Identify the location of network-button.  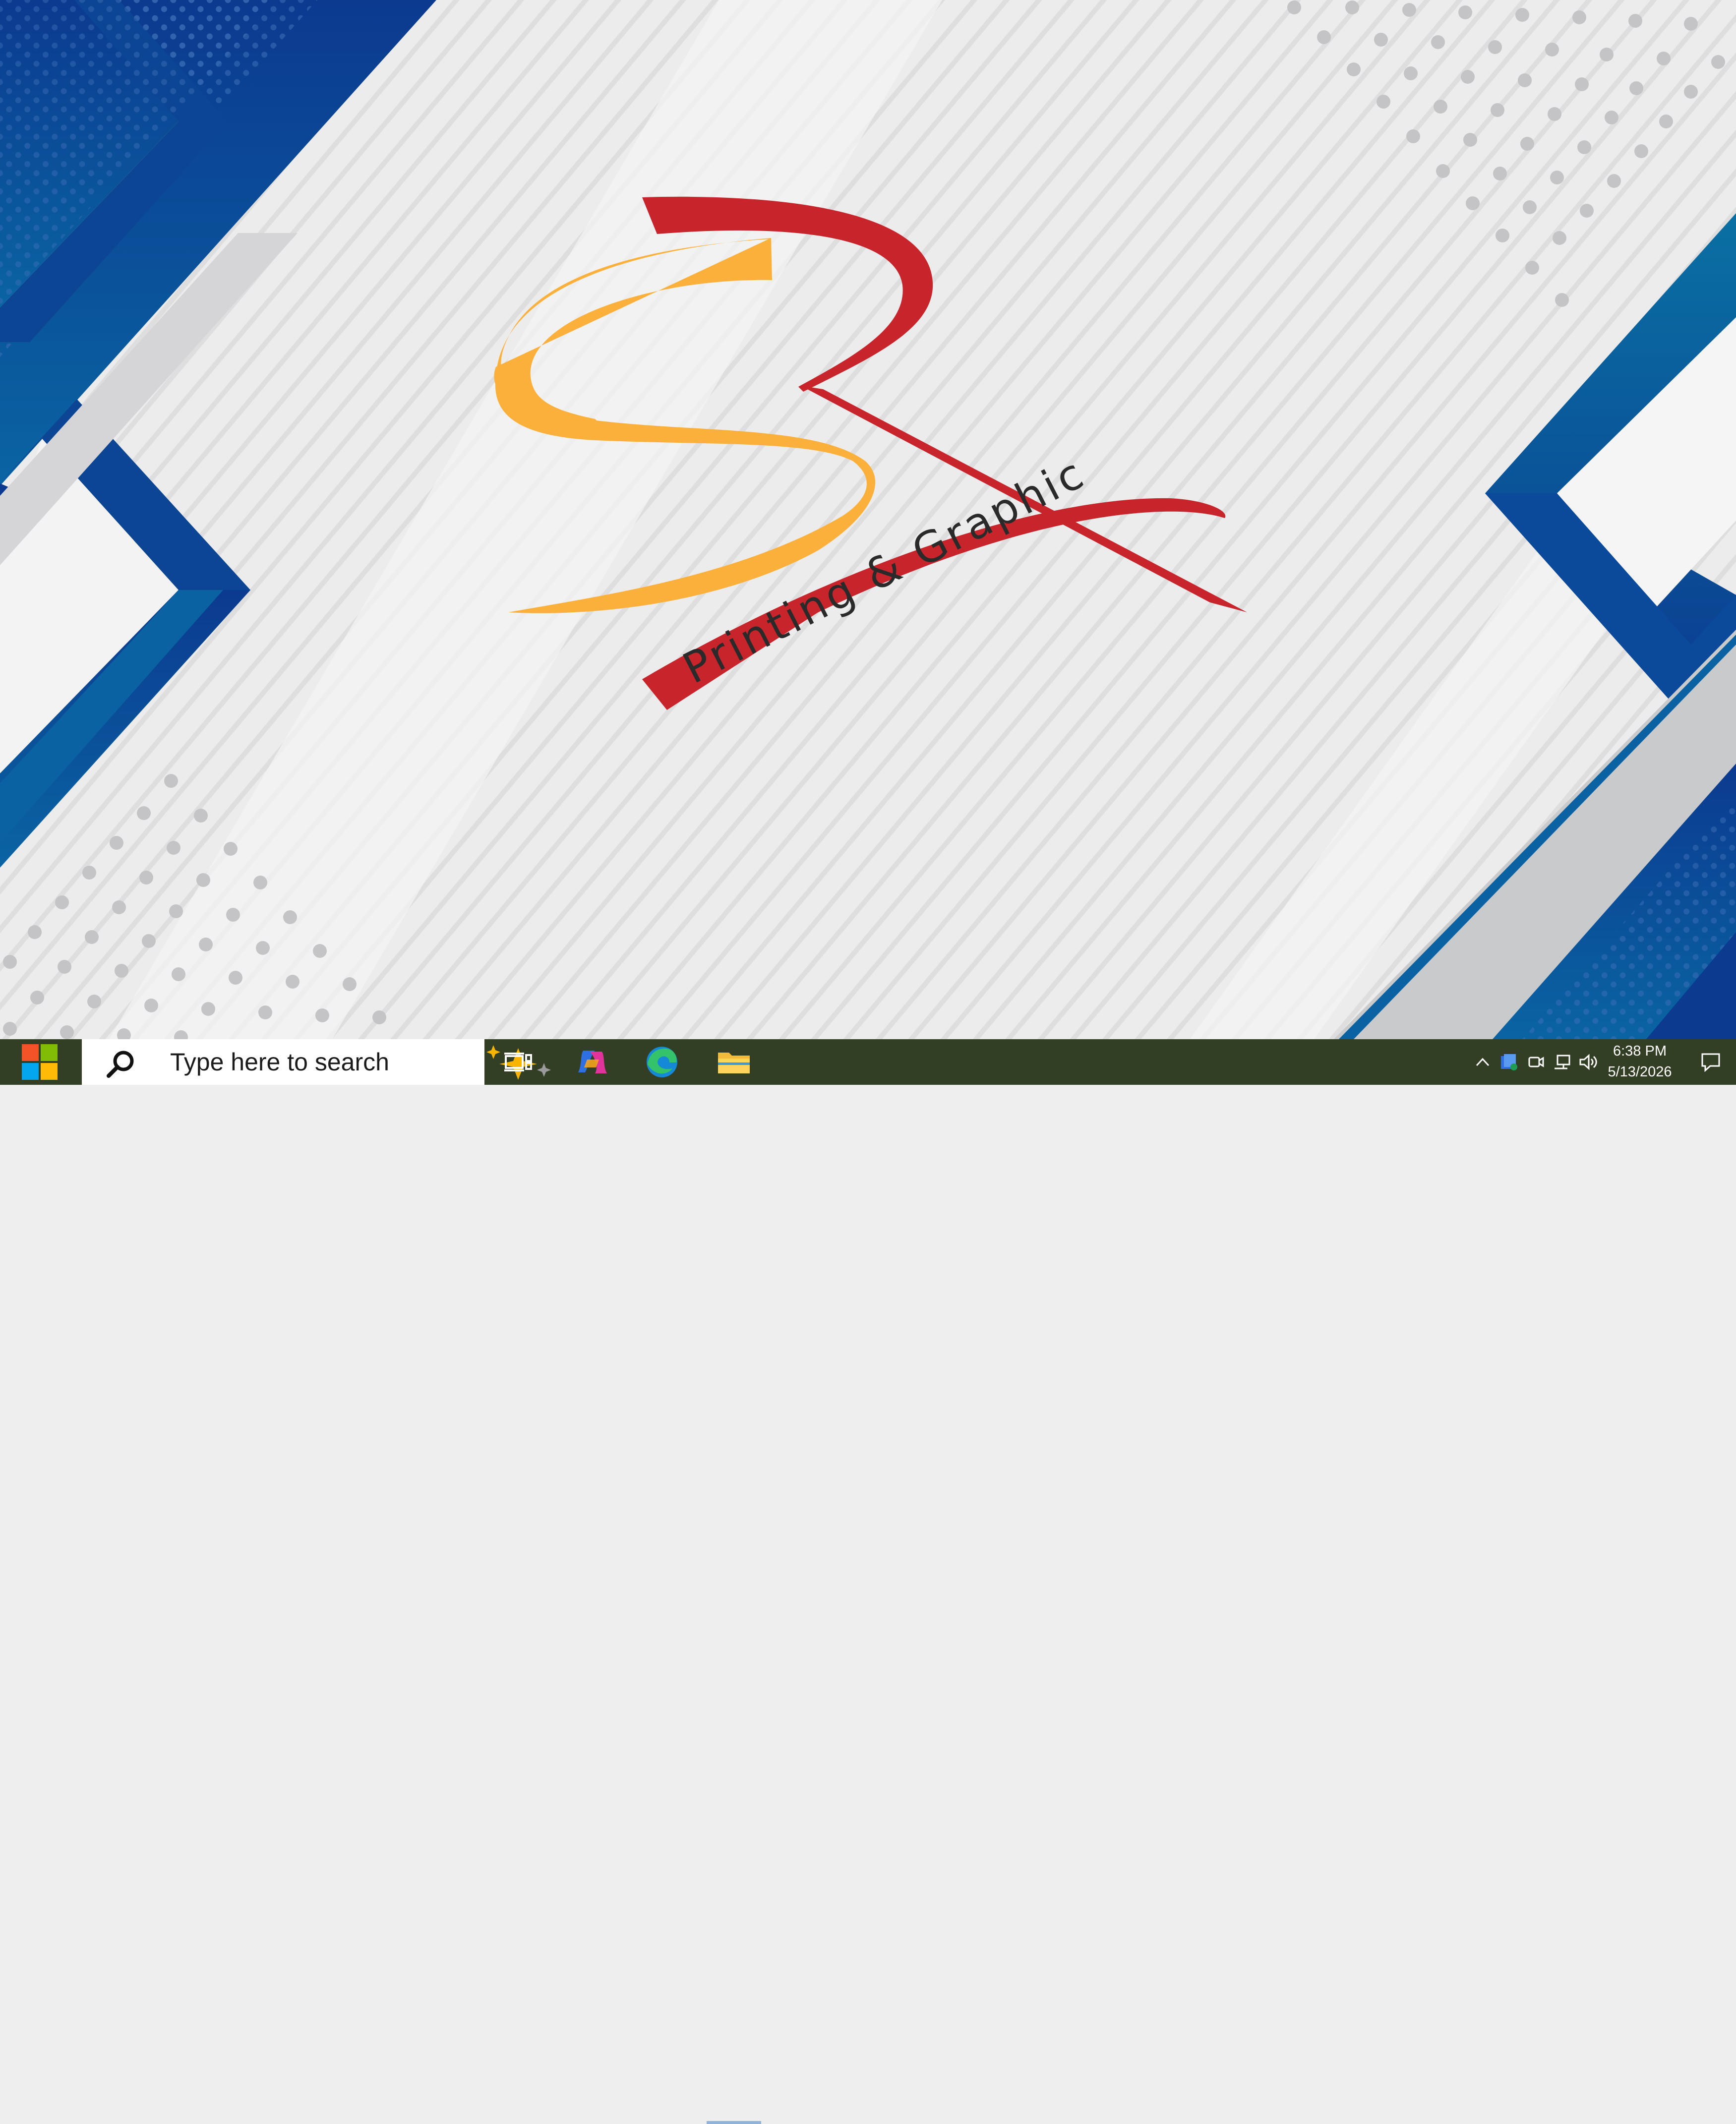
(1562, 1062).